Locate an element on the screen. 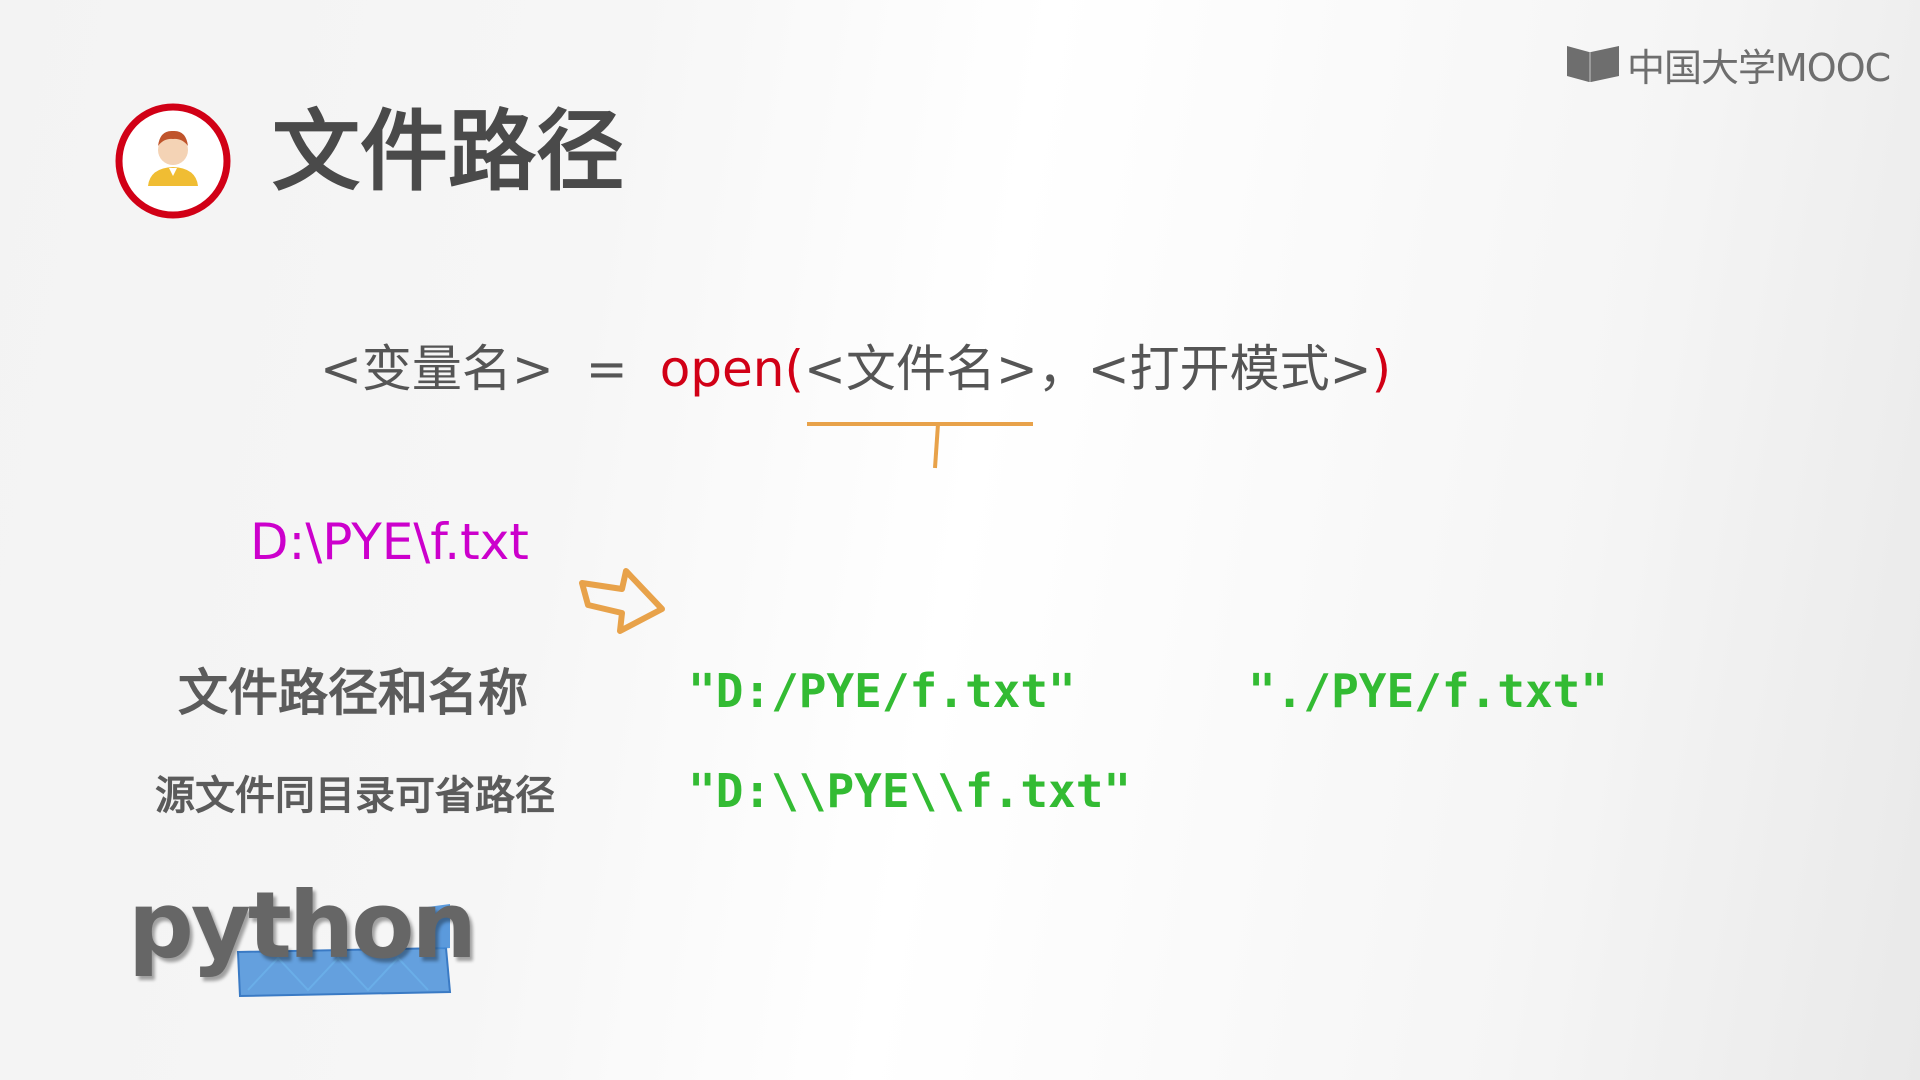  syntax-function: open( is located at coordinates (731, 369).